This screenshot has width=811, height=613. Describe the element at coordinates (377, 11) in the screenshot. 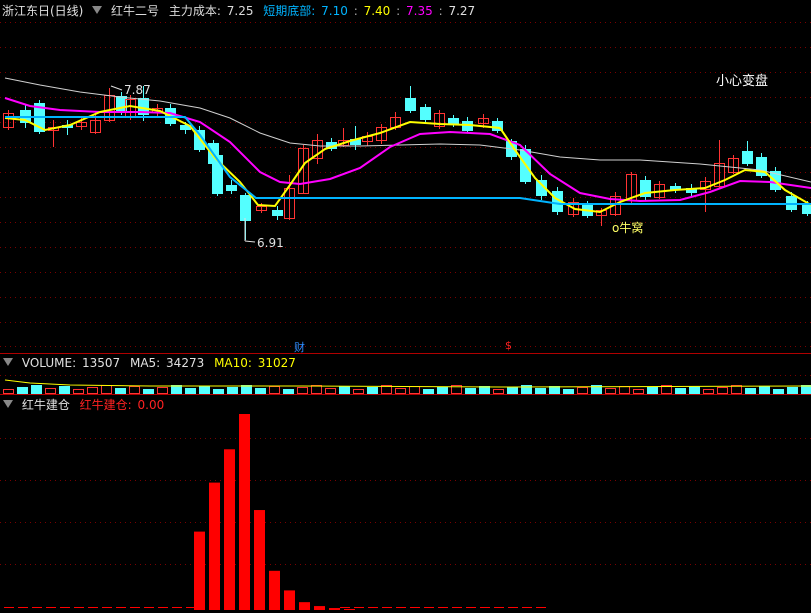

I see `short-bottom-value-2: 7.40` at that location.